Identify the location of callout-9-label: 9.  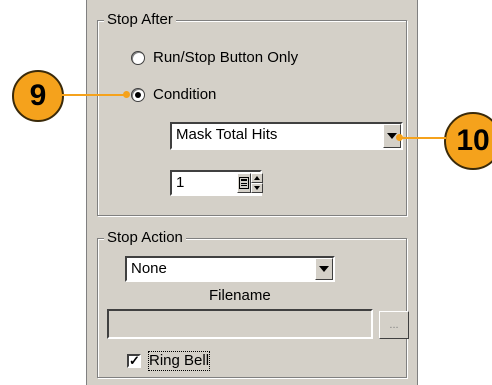
(38, 95).